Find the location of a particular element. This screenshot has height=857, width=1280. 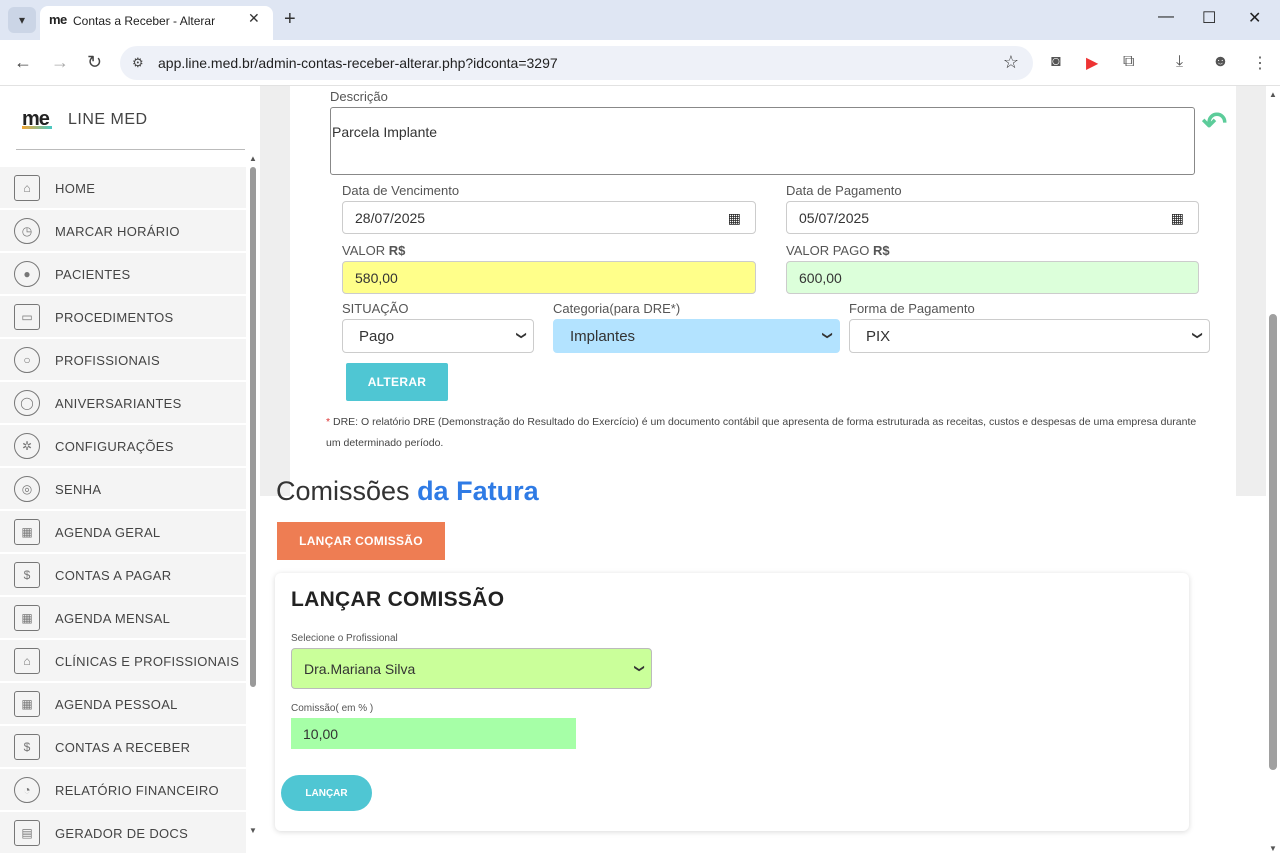

sidebar-item-agenda-pessoal: ▦ AGENDA PESSOAL is located at coordinates (123, 703).